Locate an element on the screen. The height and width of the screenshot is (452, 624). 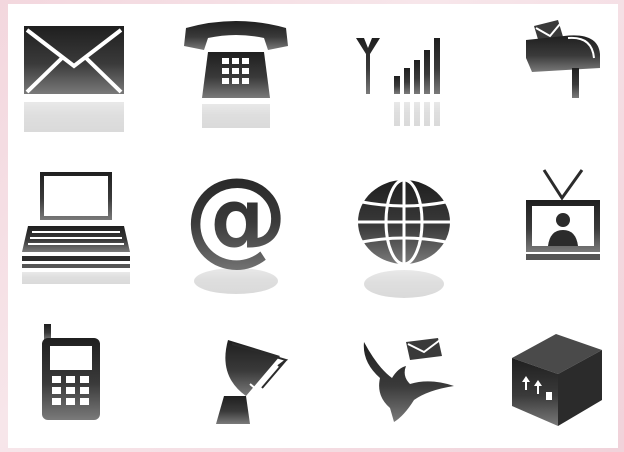
package-box-icon is located at coordinates (557, 380).